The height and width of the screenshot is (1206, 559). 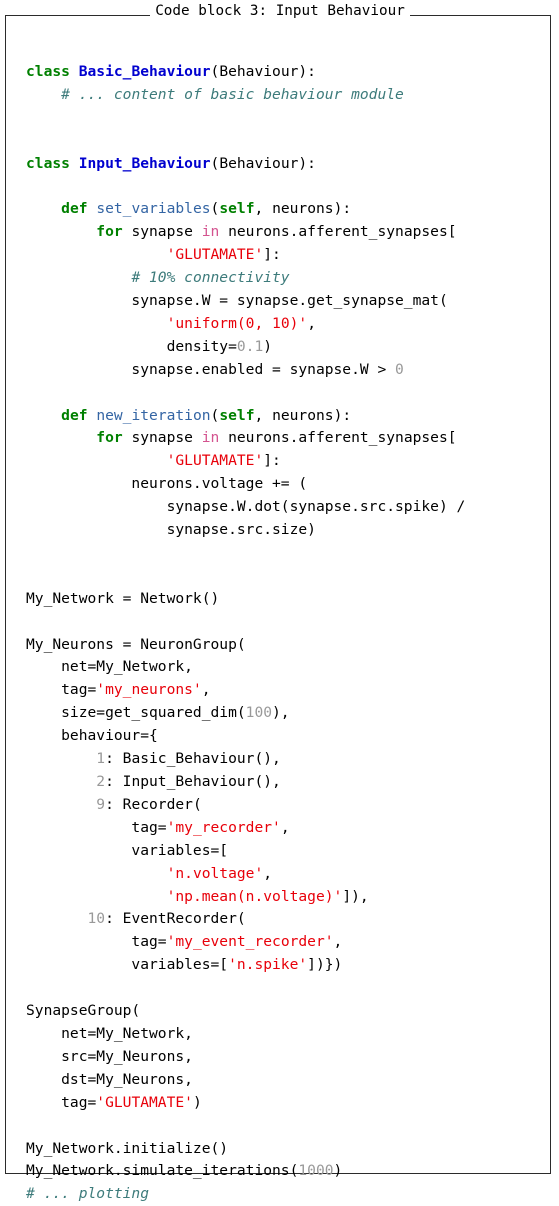 I want to click on code-line: My_Neurons = NeuronGroup(, so click(x=136, y=644).